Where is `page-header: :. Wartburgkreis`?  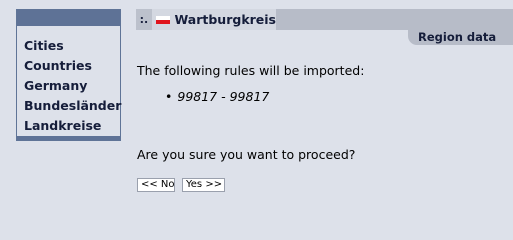
page-header: :. Wartburgkreis is located at coordinates (324, 19).